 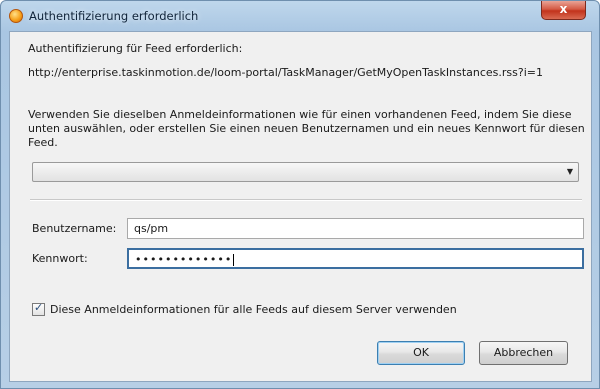 What do you see at coordinates (306, 200) in the screenshot?
I see `separator` at bounding box center [306, 200].